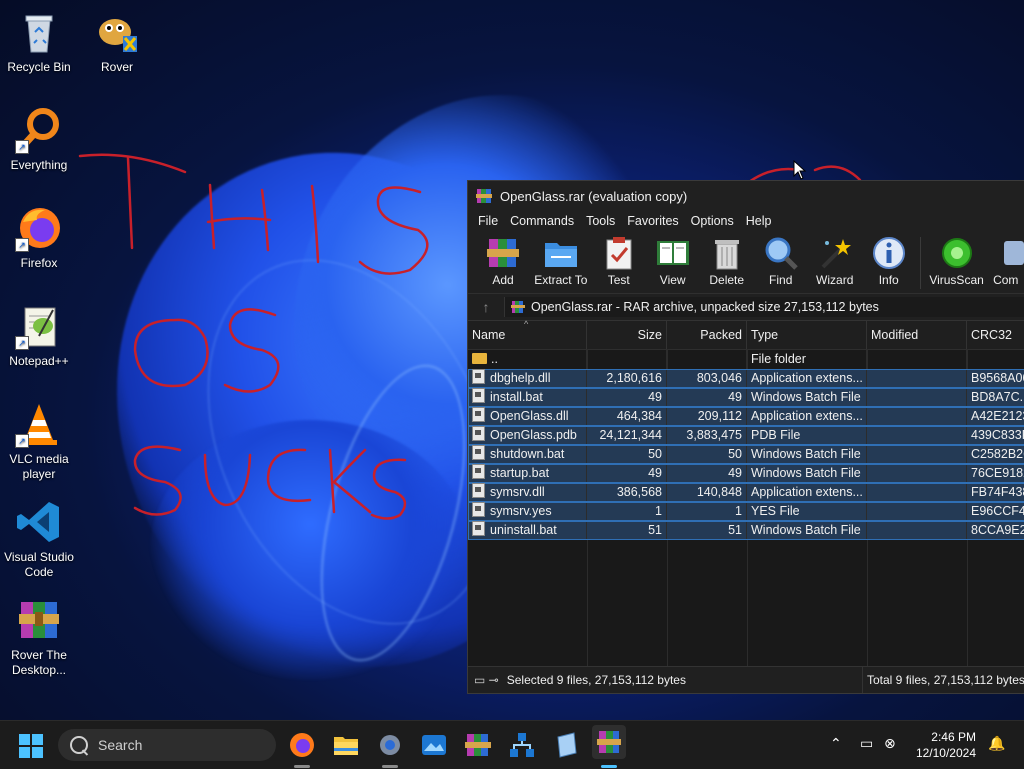 Image resolution: width=1024 pixels, height=769 pixels. Describe the element at coordinates (707, 435) in the screenshot. I see `file-packed: 3,883,475` at that location.